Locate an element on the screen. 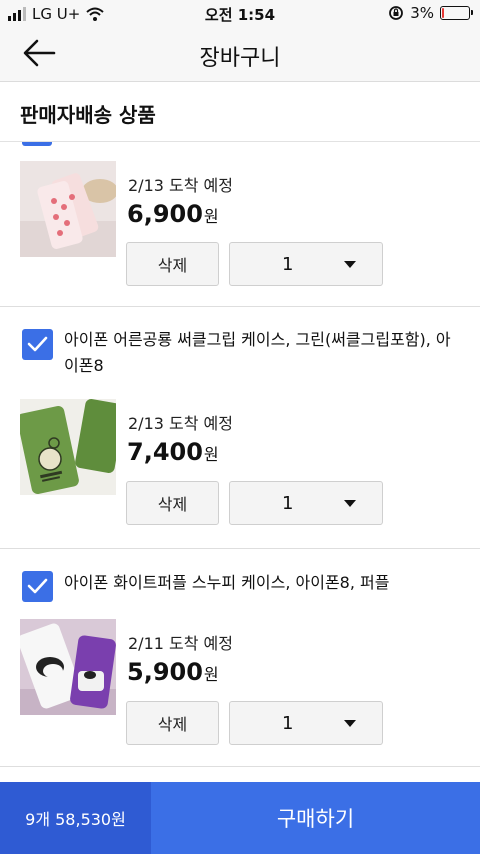 The height and width of the screenshot is (854, 480). item-price: 6,900원 is located at coordinates (173, 214).